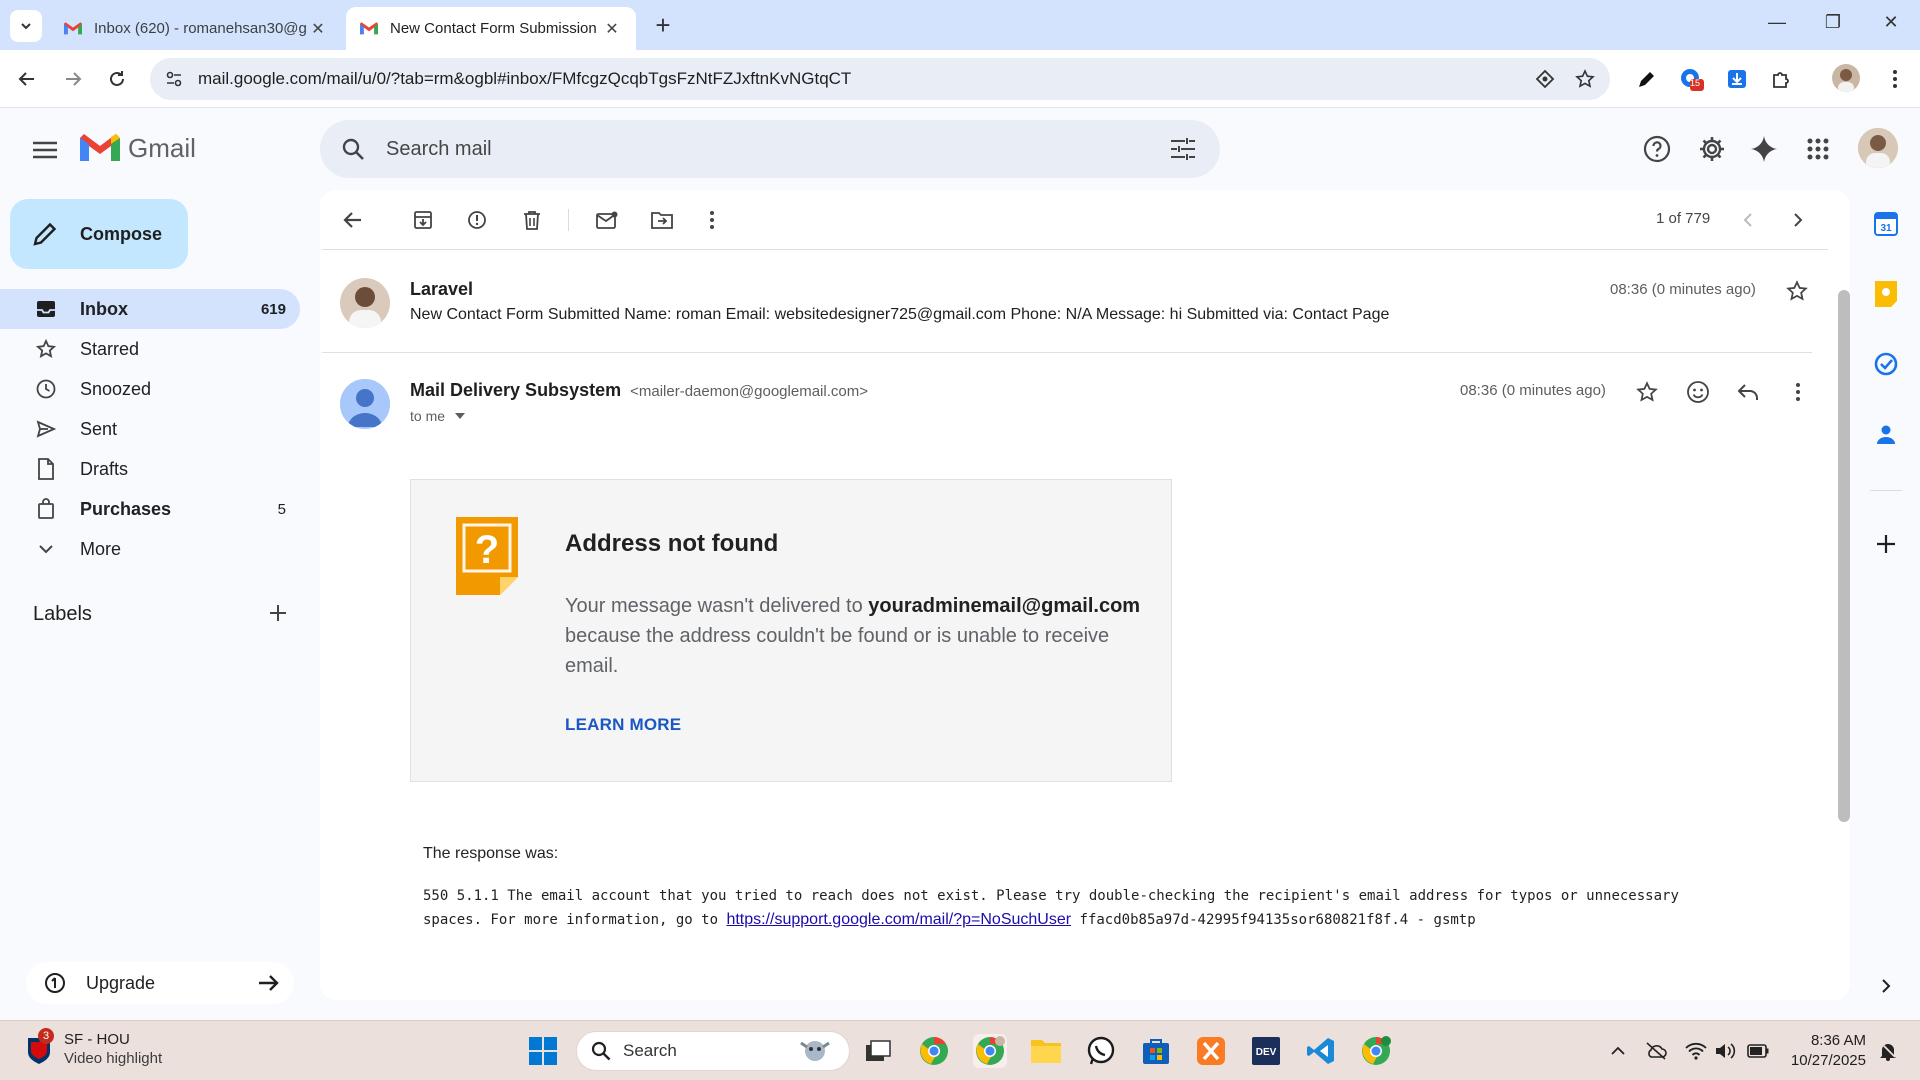 The image size is (1920, 1080). What do you see at coordinates (1886, 434) in the screenshot?
I see `contacts-app-icon` at bounding box center [1886, 434].